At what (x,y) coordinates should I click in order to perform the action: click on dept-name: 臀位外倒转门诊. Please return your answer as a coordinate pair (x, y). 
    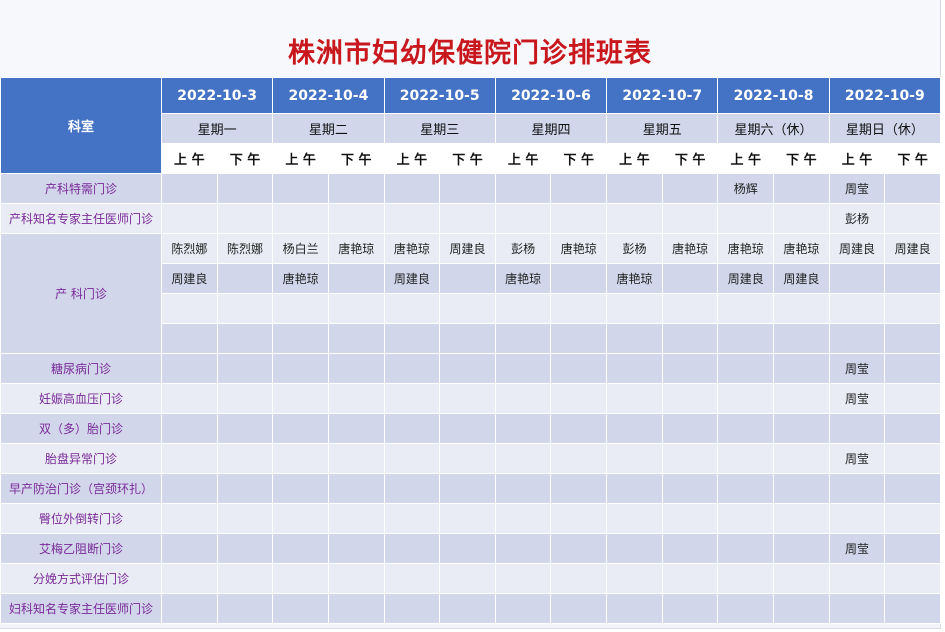
    Looking at the image, I should click on (81, 518).